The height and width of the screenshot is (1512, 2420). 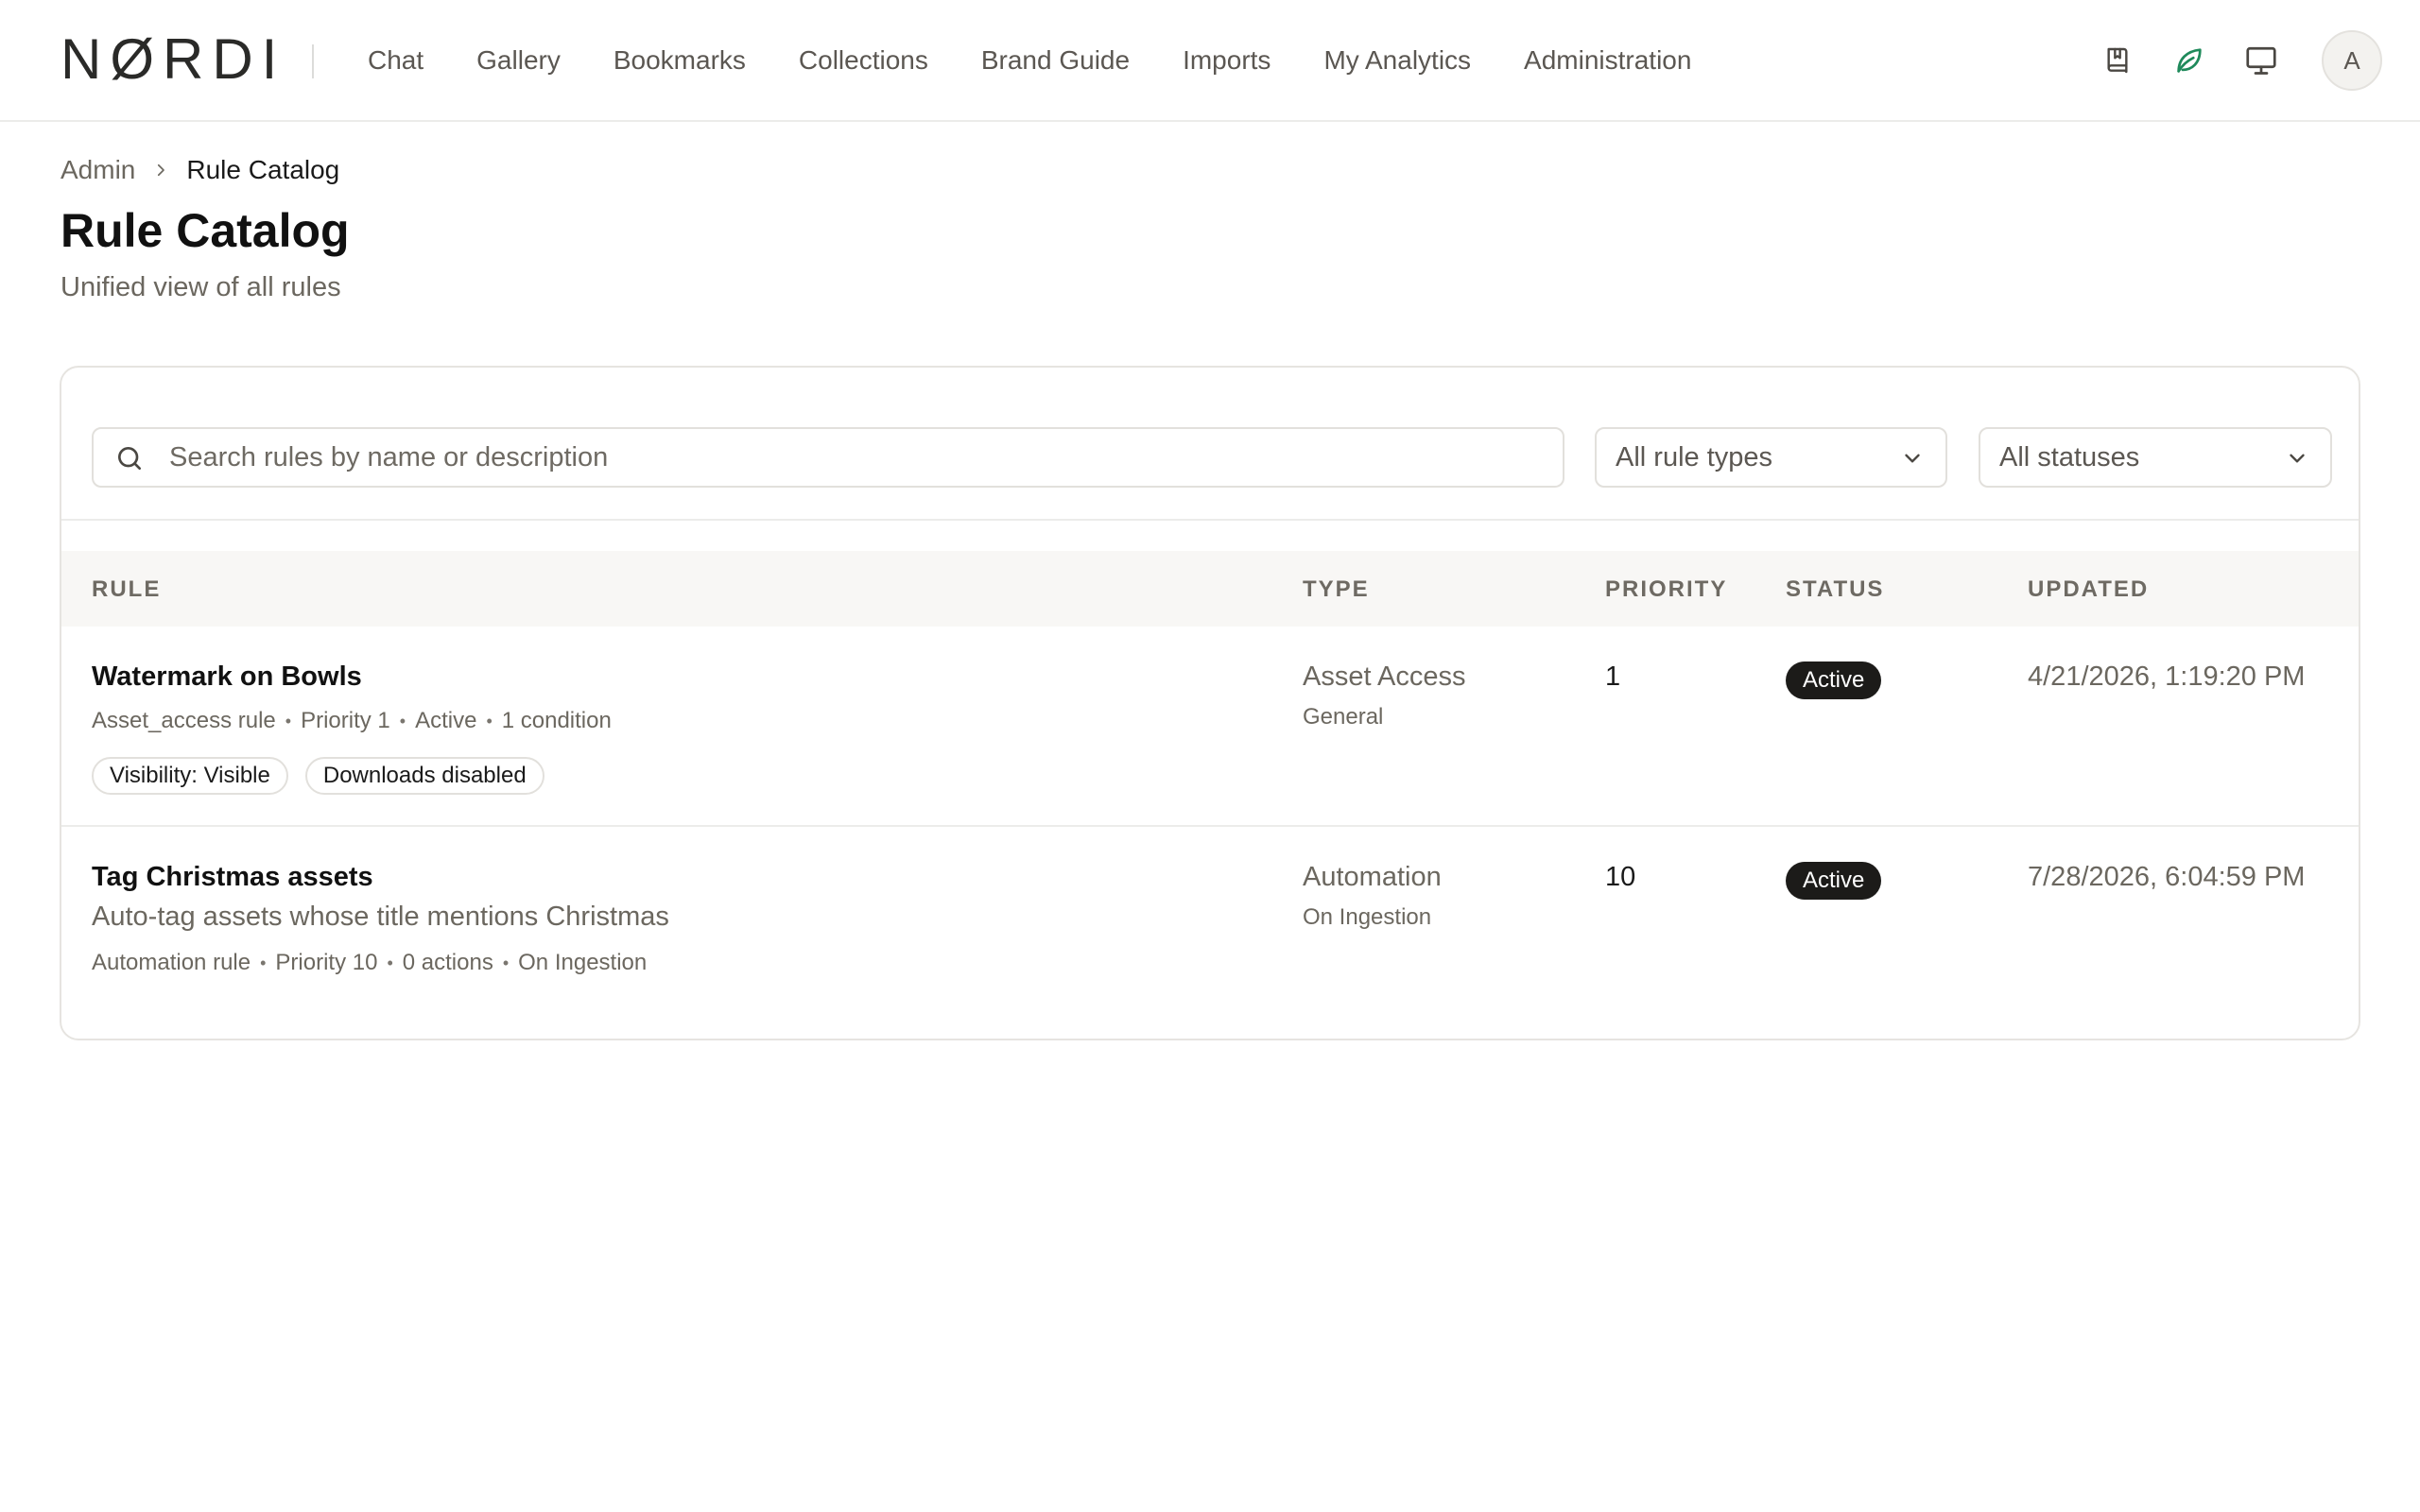 I want to click on rule-meta-kind: Asset_access rule, so click(x=184, y=720).